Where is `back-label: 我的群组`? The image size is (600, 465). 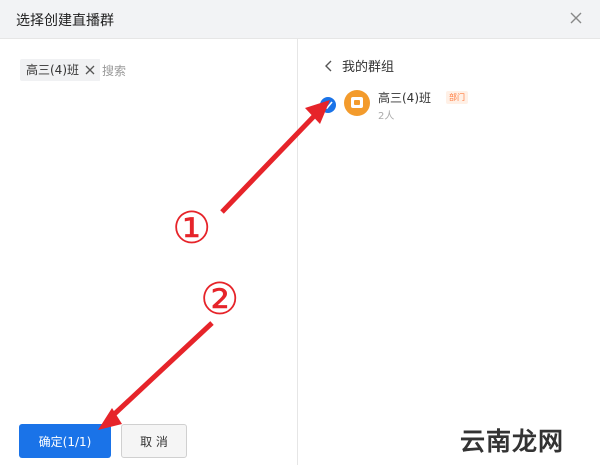 back-label: 我的群组 is located at coordinates (368, 67).